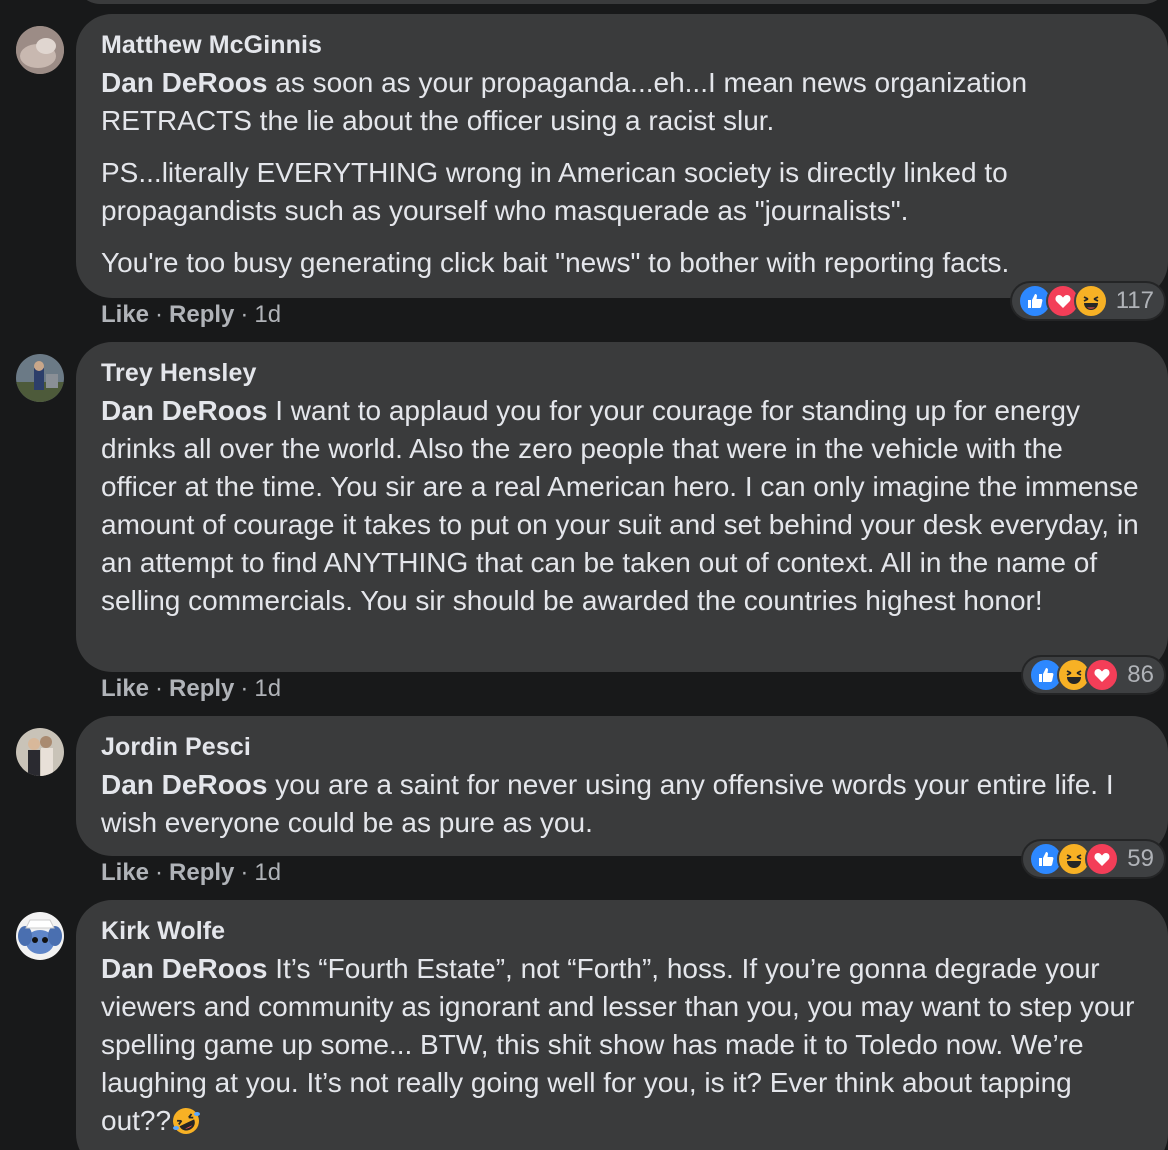 The image size is (1168, 1150). I want to click on comment-author: Trey Hensley, so click(622, 373).